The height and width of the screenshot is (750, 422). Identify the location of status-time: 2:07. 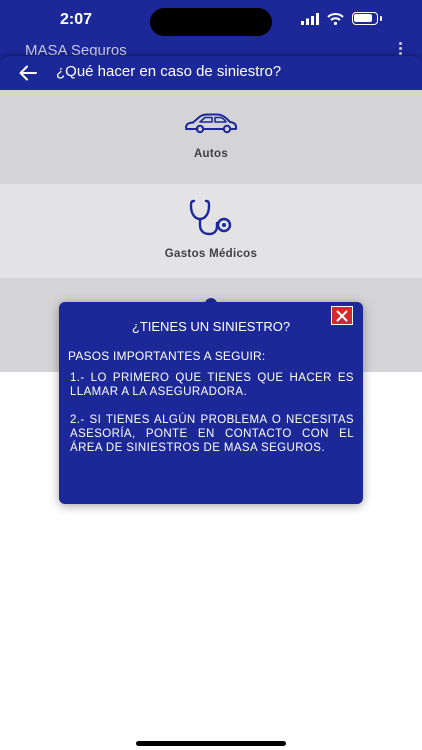
(76, 19).